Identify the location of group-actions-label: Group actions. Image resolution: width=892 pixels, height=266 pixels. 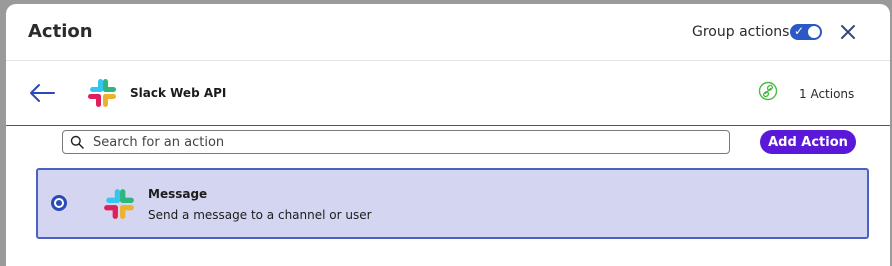
(741, 32).